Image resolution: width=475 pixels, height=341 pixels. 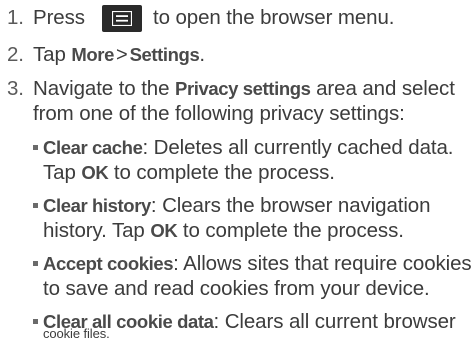 I want to click on step-1-prefix: Press, so click(x=59, y=17).